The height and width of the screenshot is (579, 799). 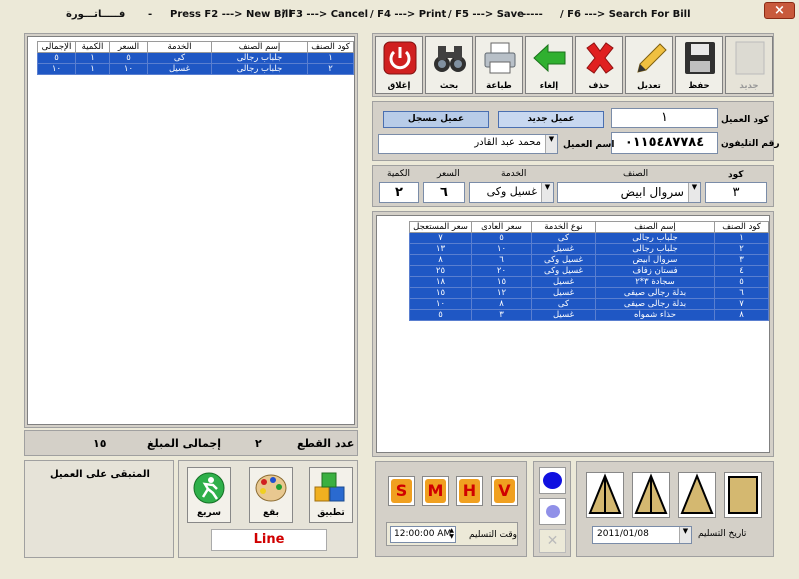 What do you see at coordinates (599, 65) in the screenshot?
I see `delete-button: حذف` at bounding box center [599, 65].